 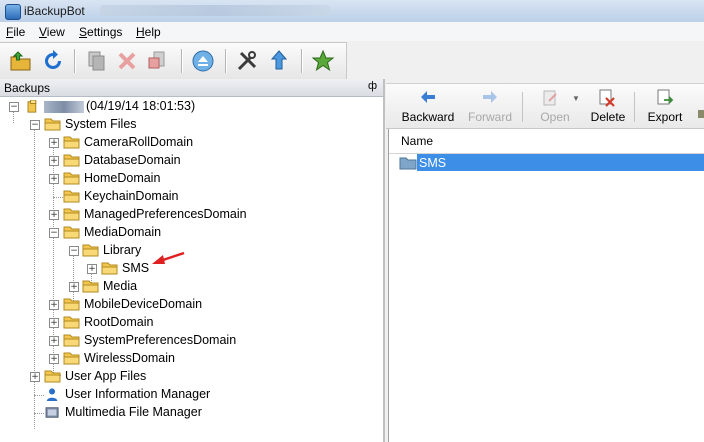 I want to click on refresh-icon, so click(x=53, y=59).